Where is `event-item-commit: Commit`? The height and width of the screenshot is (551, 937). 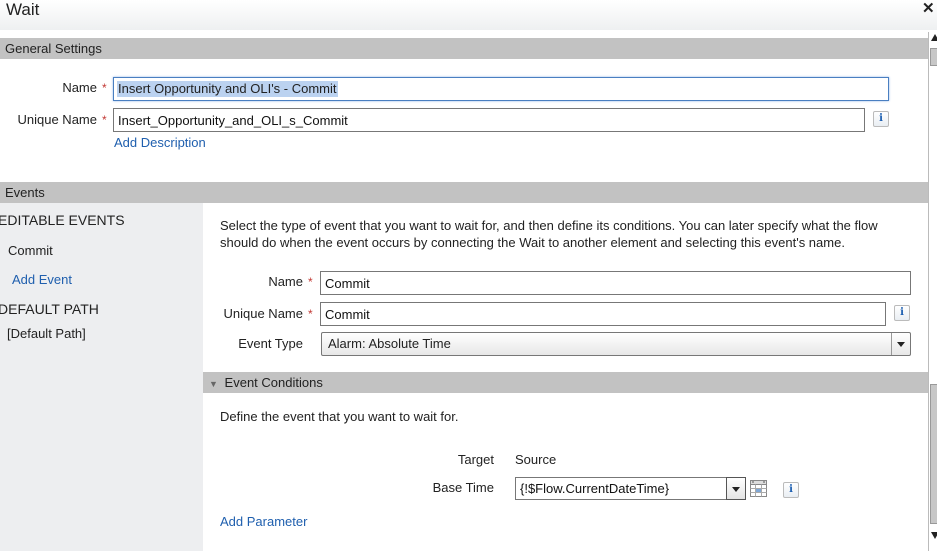
event-item-commit: Commit is located at coordinates (30, 250).